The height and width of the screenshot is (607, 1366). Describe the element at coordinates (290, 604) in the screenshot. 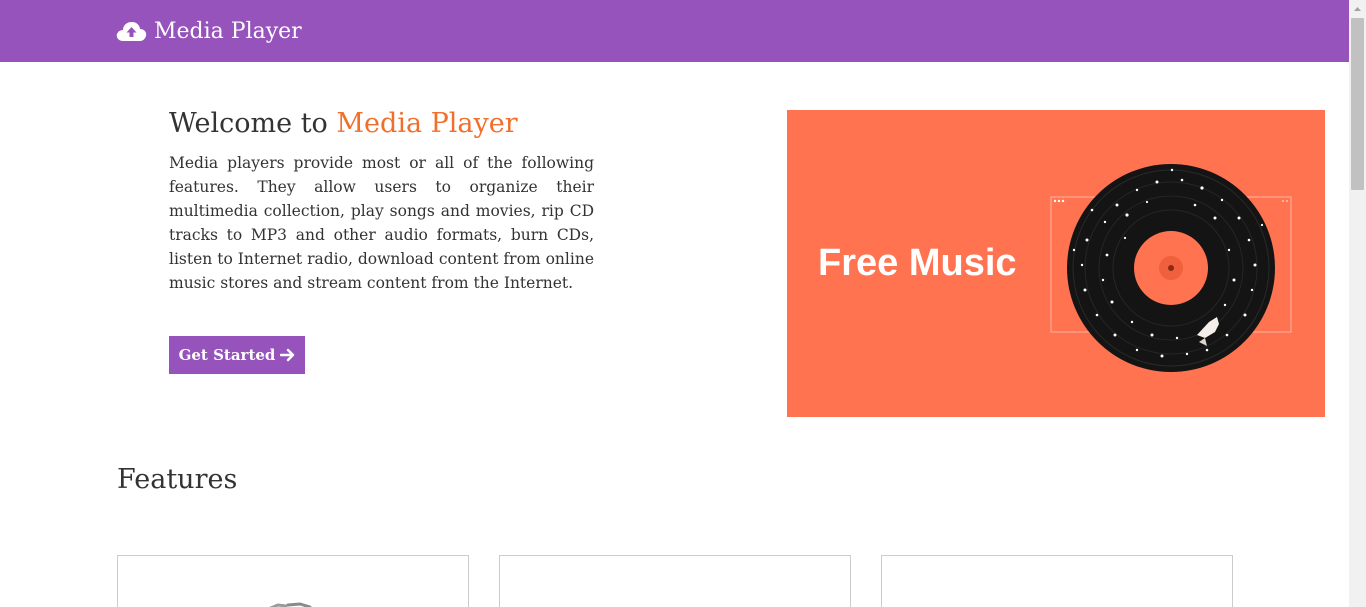

I see `feature-icon` at that location.